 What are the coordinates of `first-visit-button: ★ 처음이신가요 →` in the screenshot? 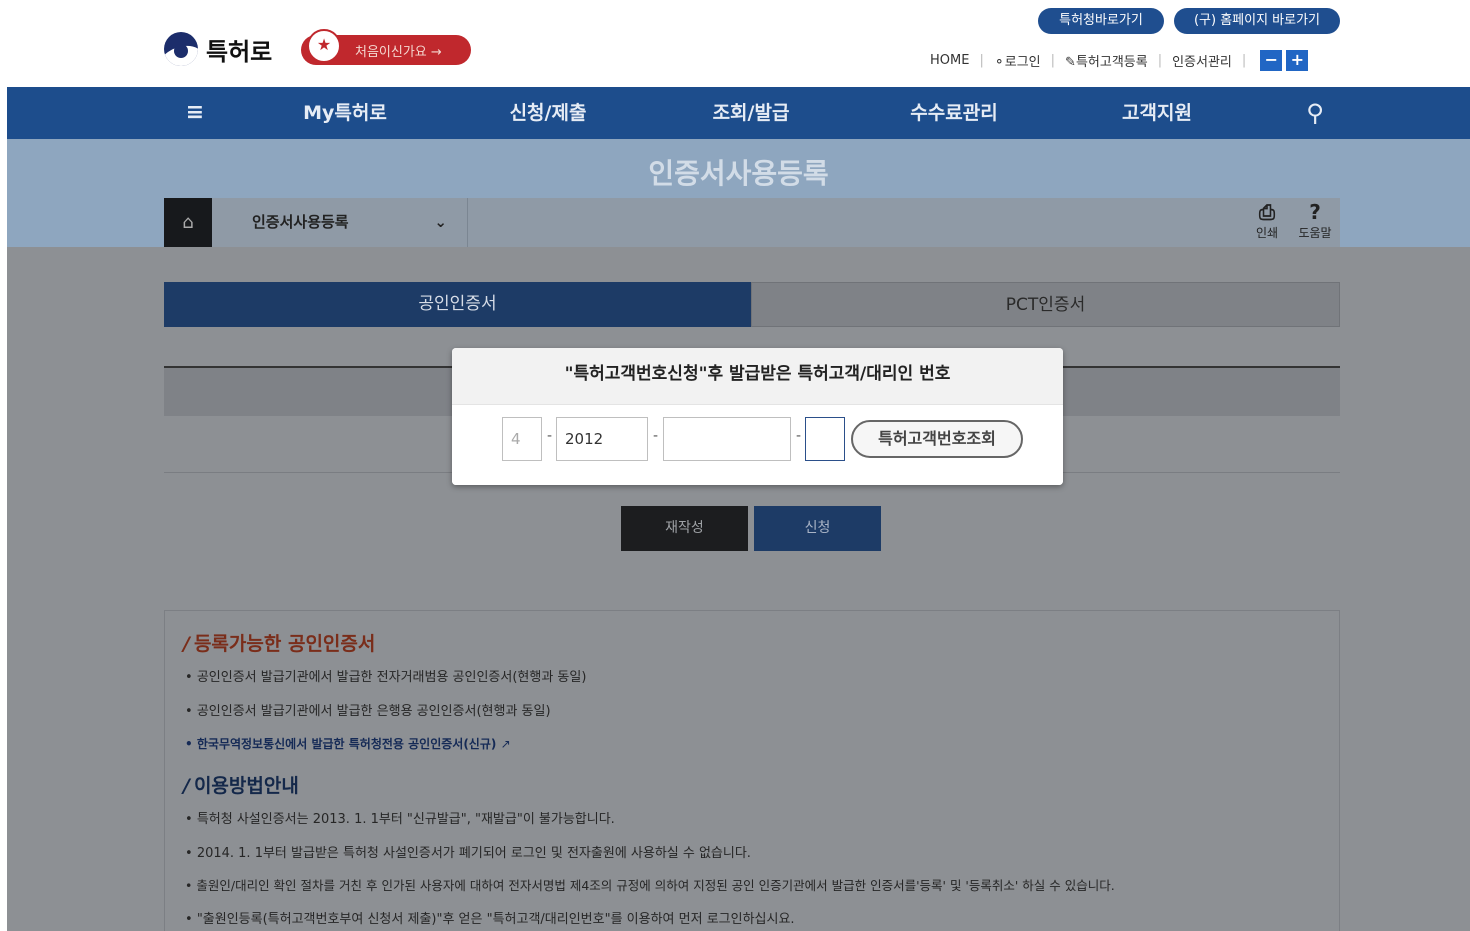 It's located at (386, 47).